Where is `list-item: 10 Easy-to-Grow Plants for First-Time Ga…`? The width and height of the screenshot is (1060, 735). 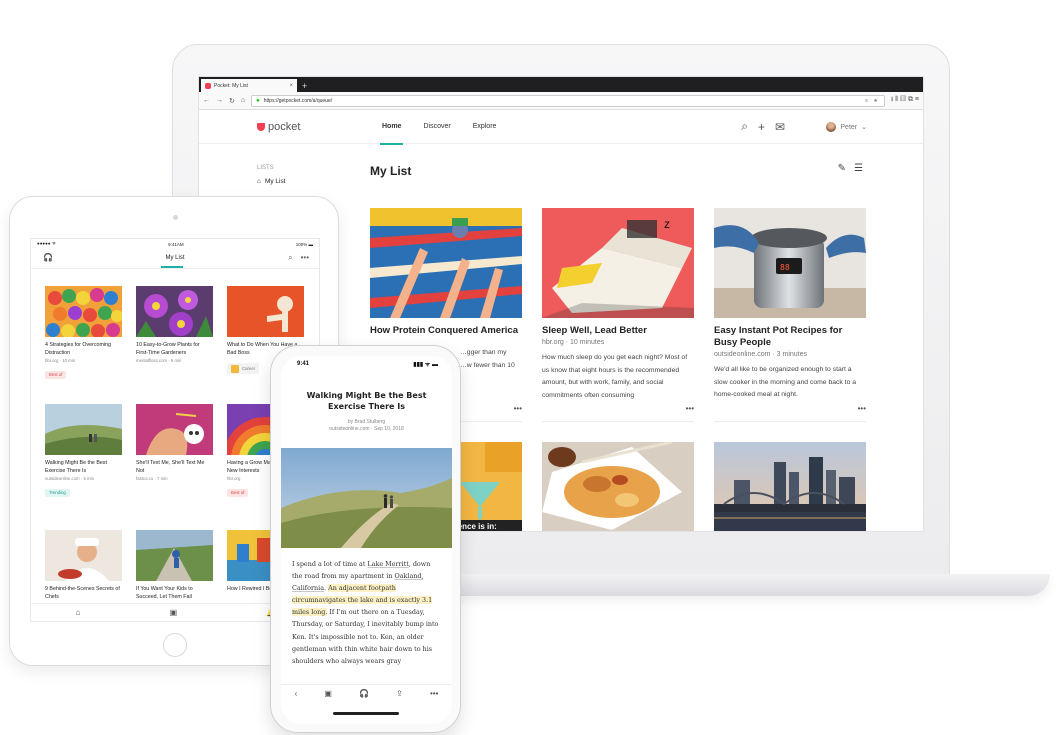
list-item: 10 Easy-to-Grow Plants for First-Time Ga… is located at coordinates (174, 324).